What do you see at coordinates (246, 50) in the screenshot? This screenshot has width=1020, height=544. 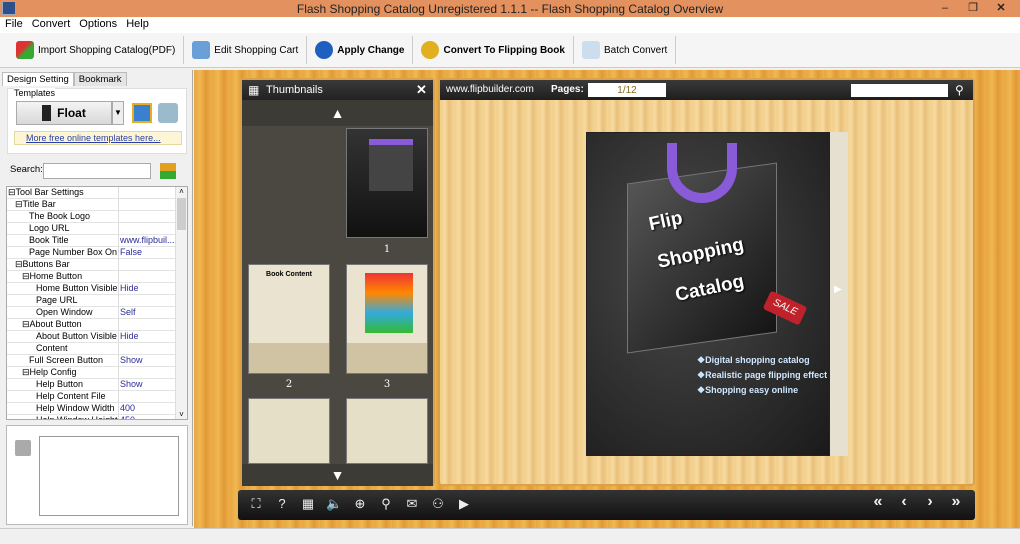 I see `edit-cart-button: Edit Shopping Cart` at bounding box center [246, 50].